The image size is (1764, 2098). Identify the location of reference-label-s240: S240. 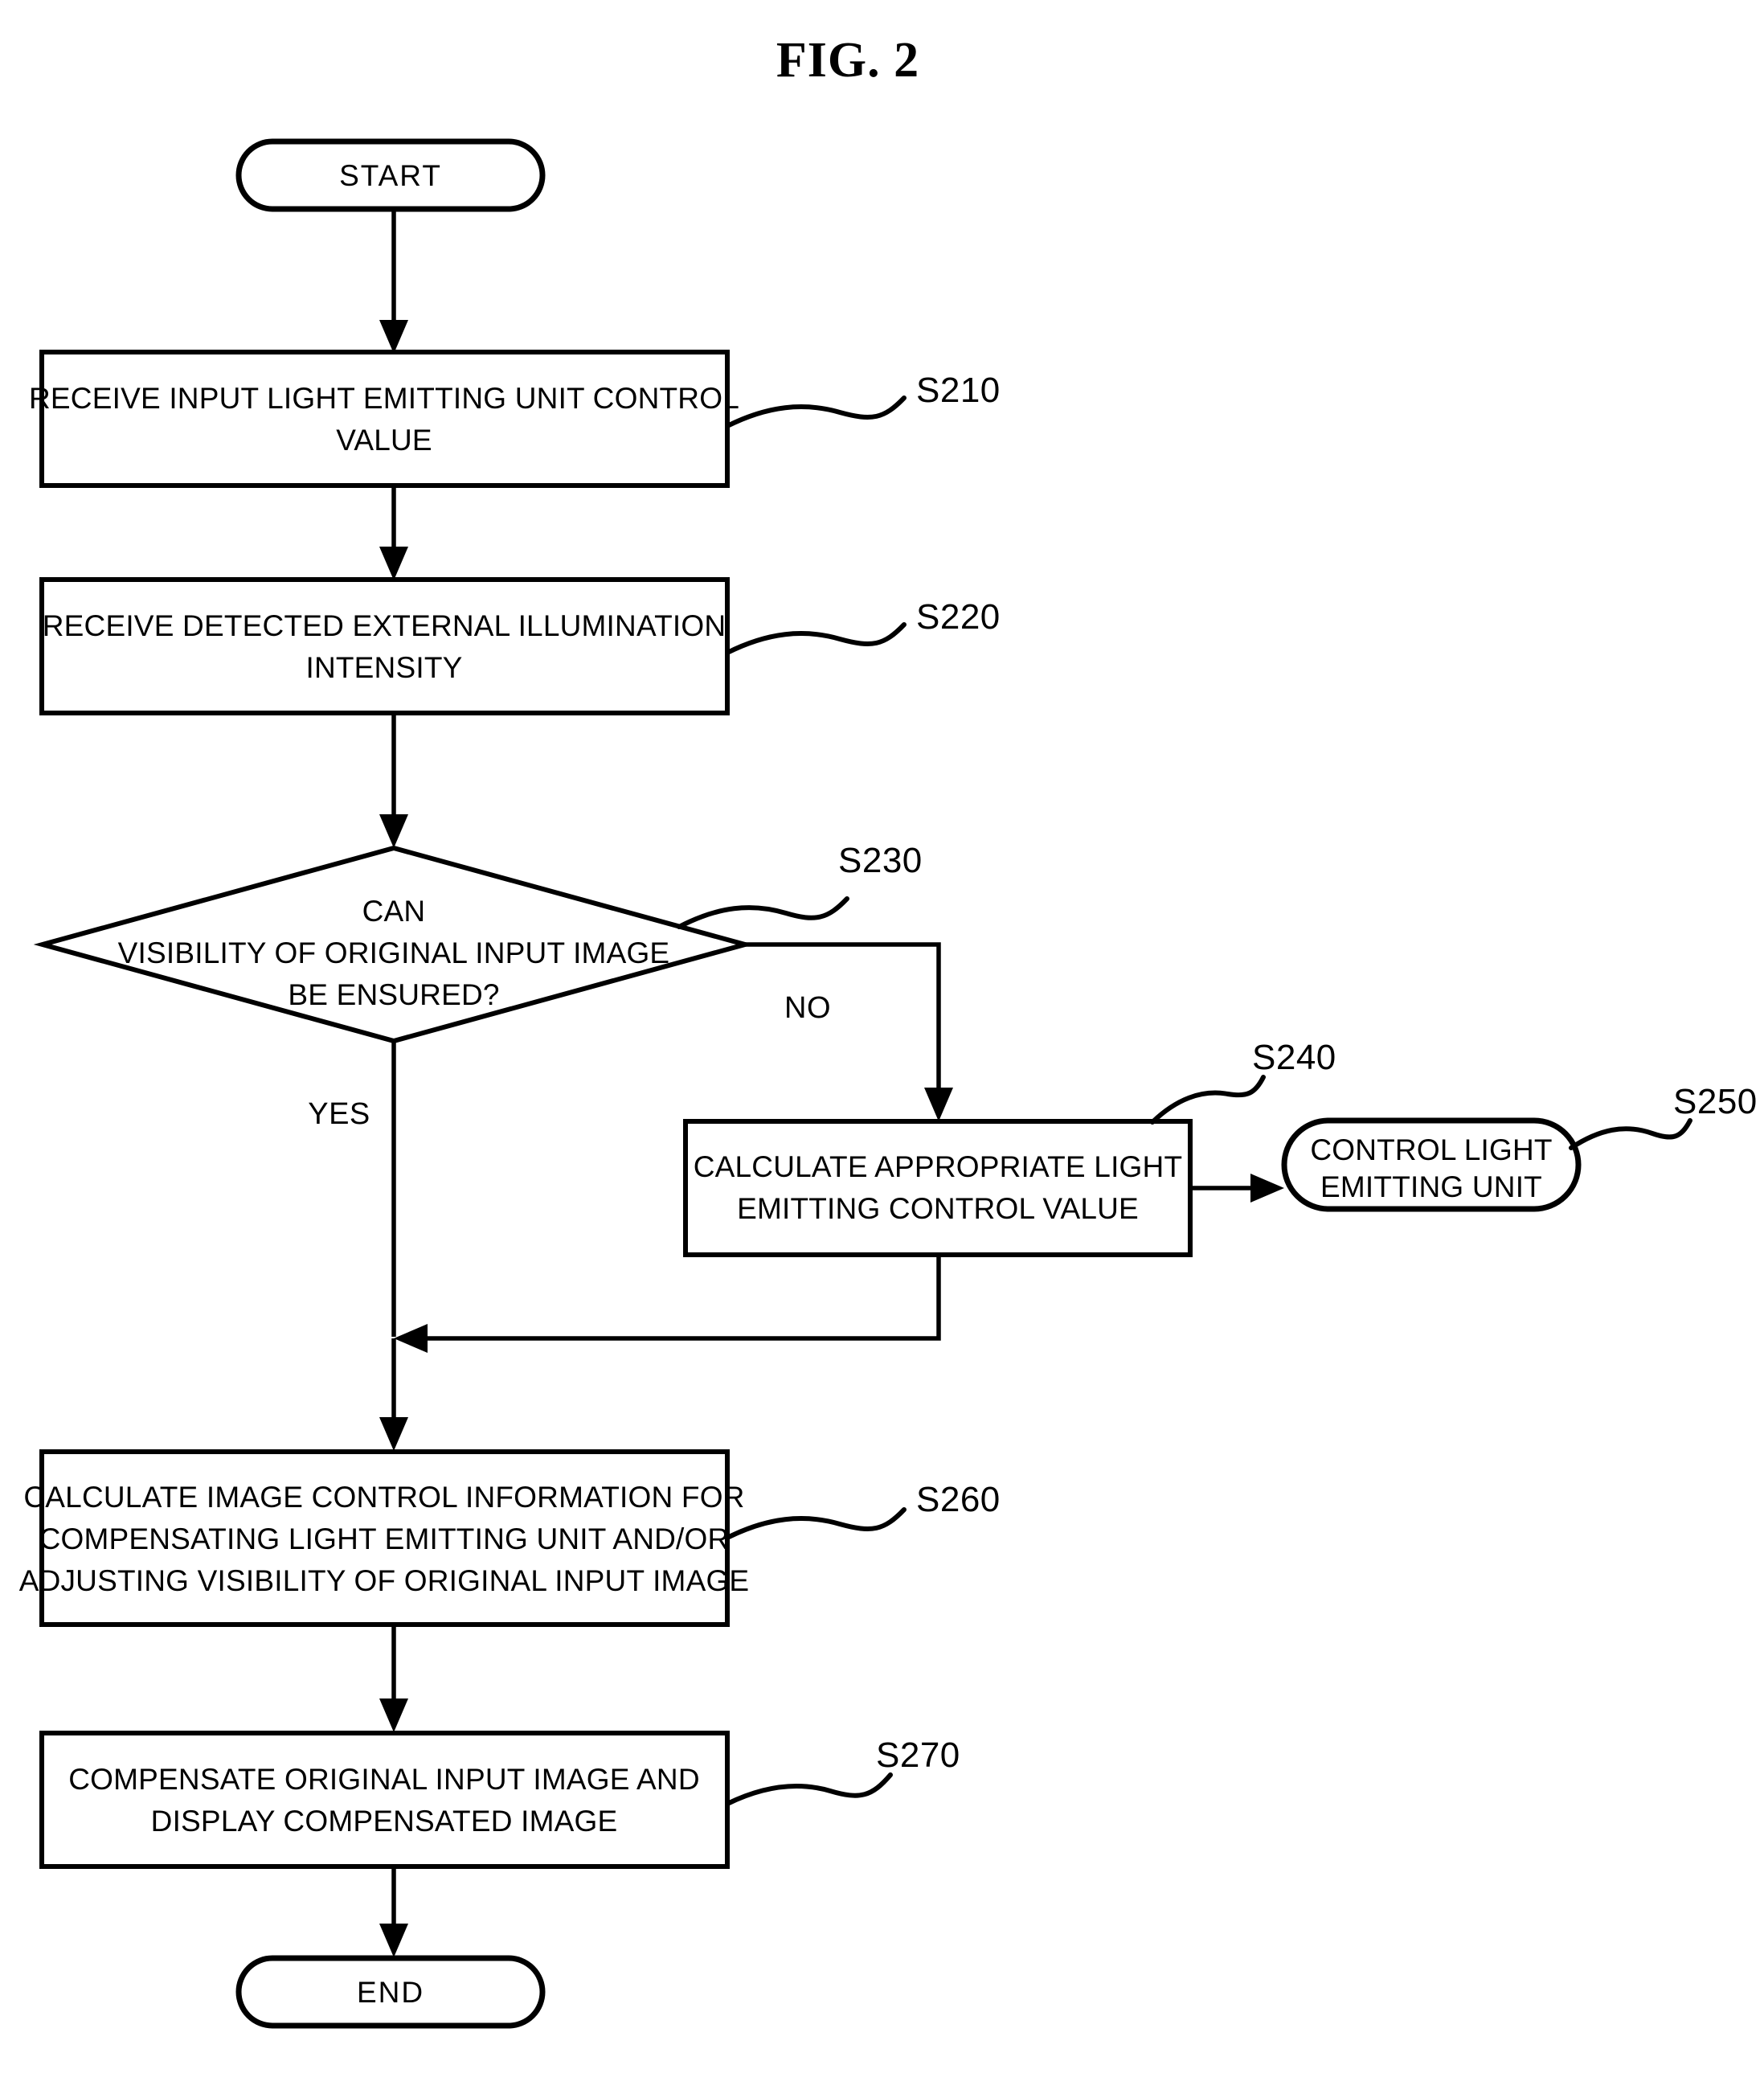
(1294, 1058).